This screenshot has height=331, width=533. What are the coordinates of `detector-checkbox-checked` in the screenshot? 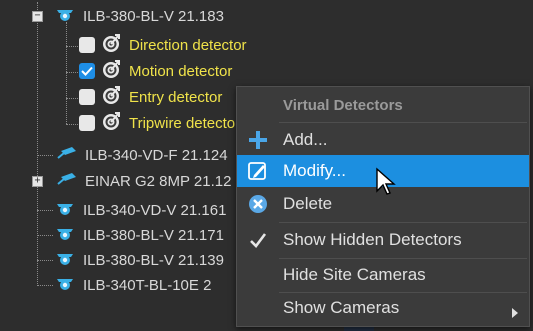 It's located at (87, 71).